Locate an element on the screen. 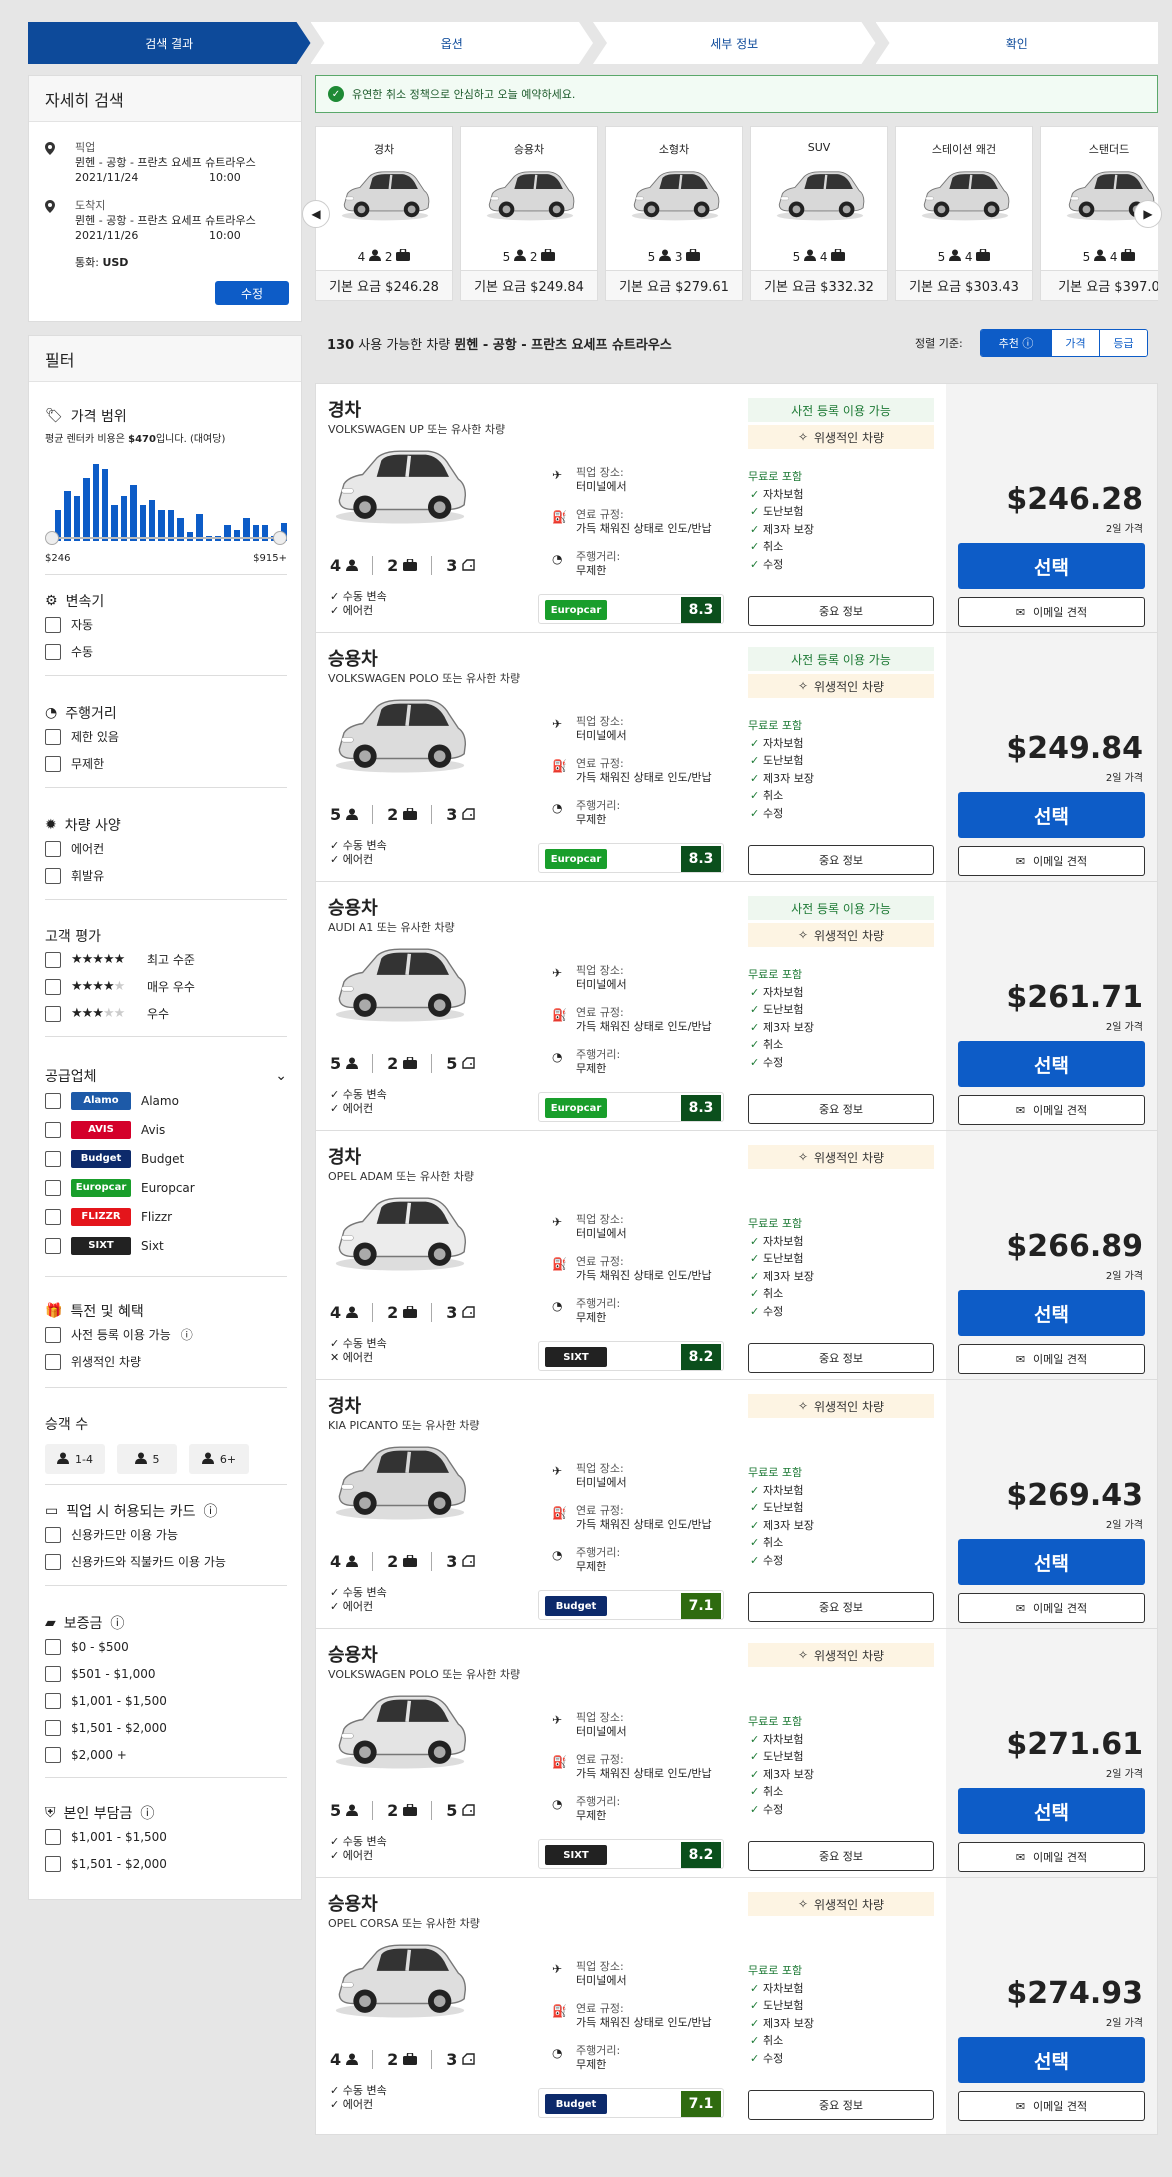  sort-price-button: 가격 is located at coordinates (1075, 343).